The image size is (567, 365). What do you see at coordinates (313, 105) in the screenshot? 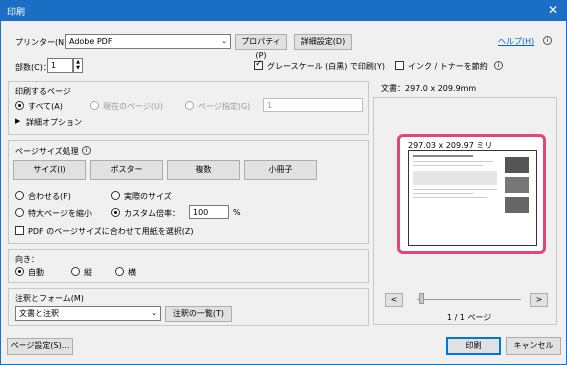
I see `page-range-input: 1` at bounding box center [313, 105].